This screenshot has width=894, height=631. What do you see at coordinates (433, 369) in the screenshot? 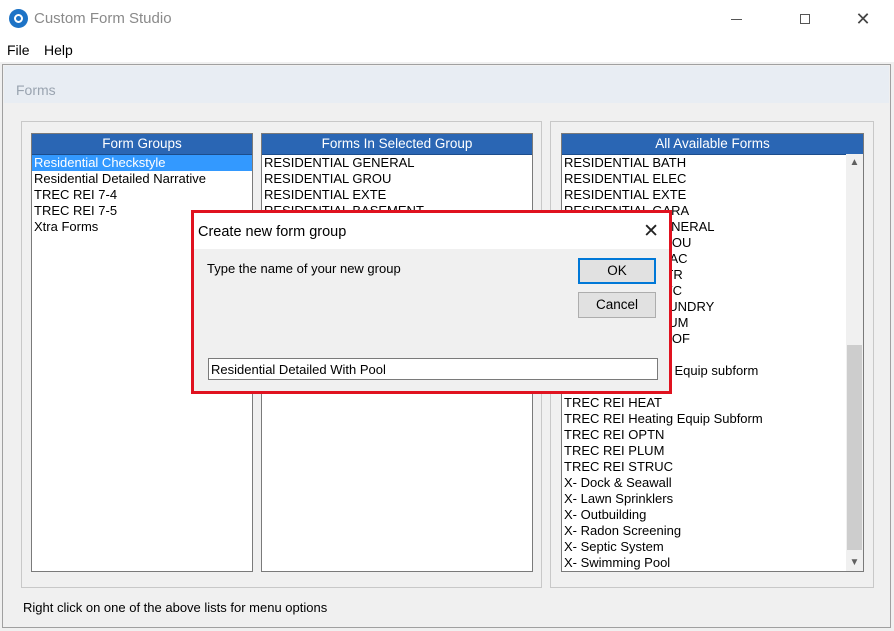
I see `group-name-input` at bounding box center [433, 369].